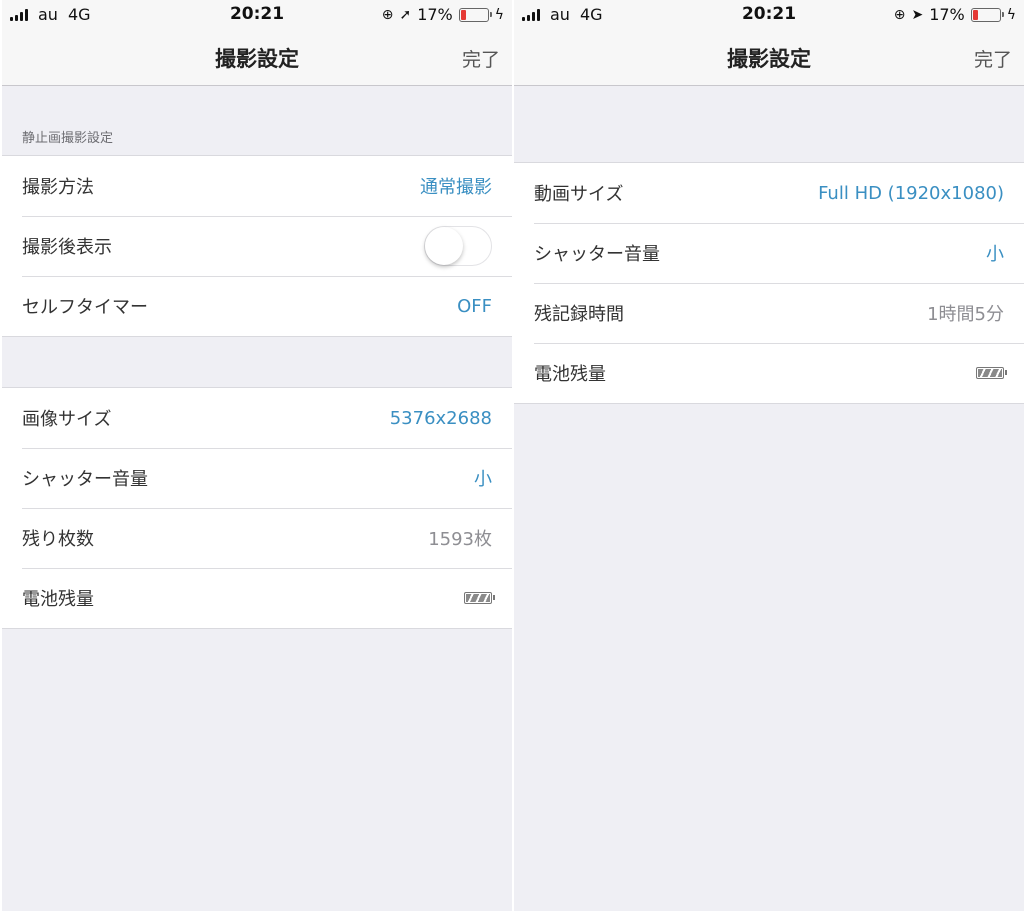 This screenshot has height=911, width=1024. I want to click on setting-value: 5376x2688, so click(440, 418).